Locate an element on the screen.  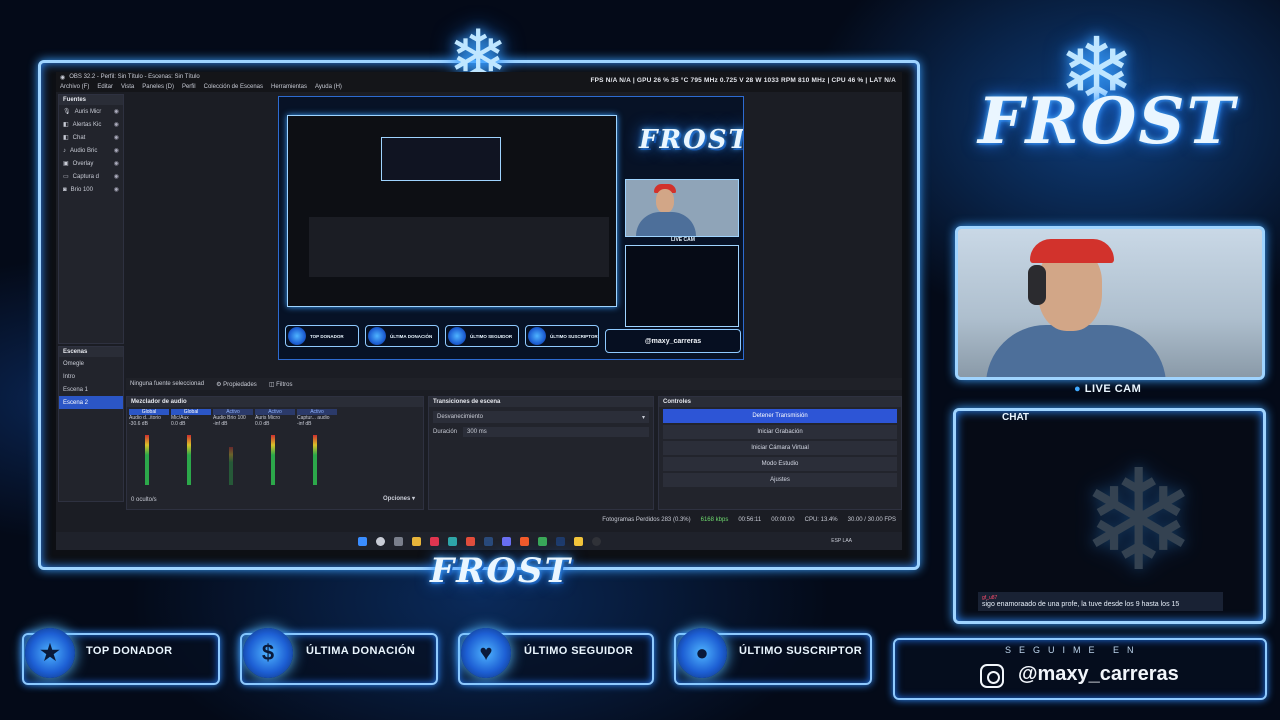
menu-vista: Vista is located at coordinates (127, 87).